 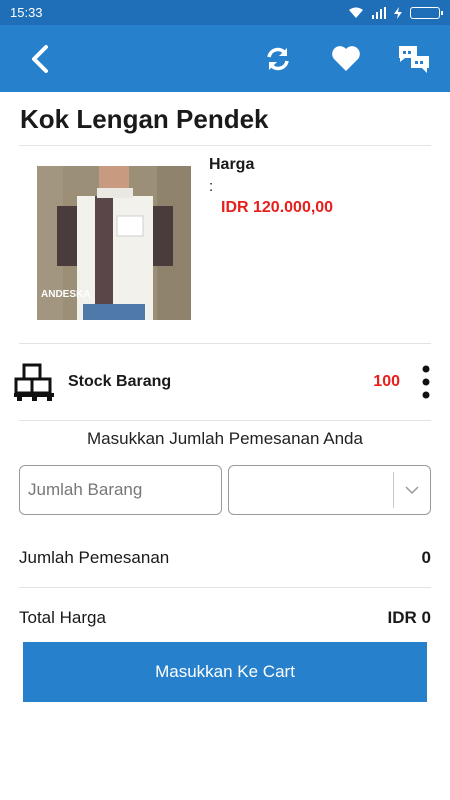 What do you see at coordinates (34, 382) in the screenshot?
I see `boxes-stack-icon` at bounding box center [34, 382].